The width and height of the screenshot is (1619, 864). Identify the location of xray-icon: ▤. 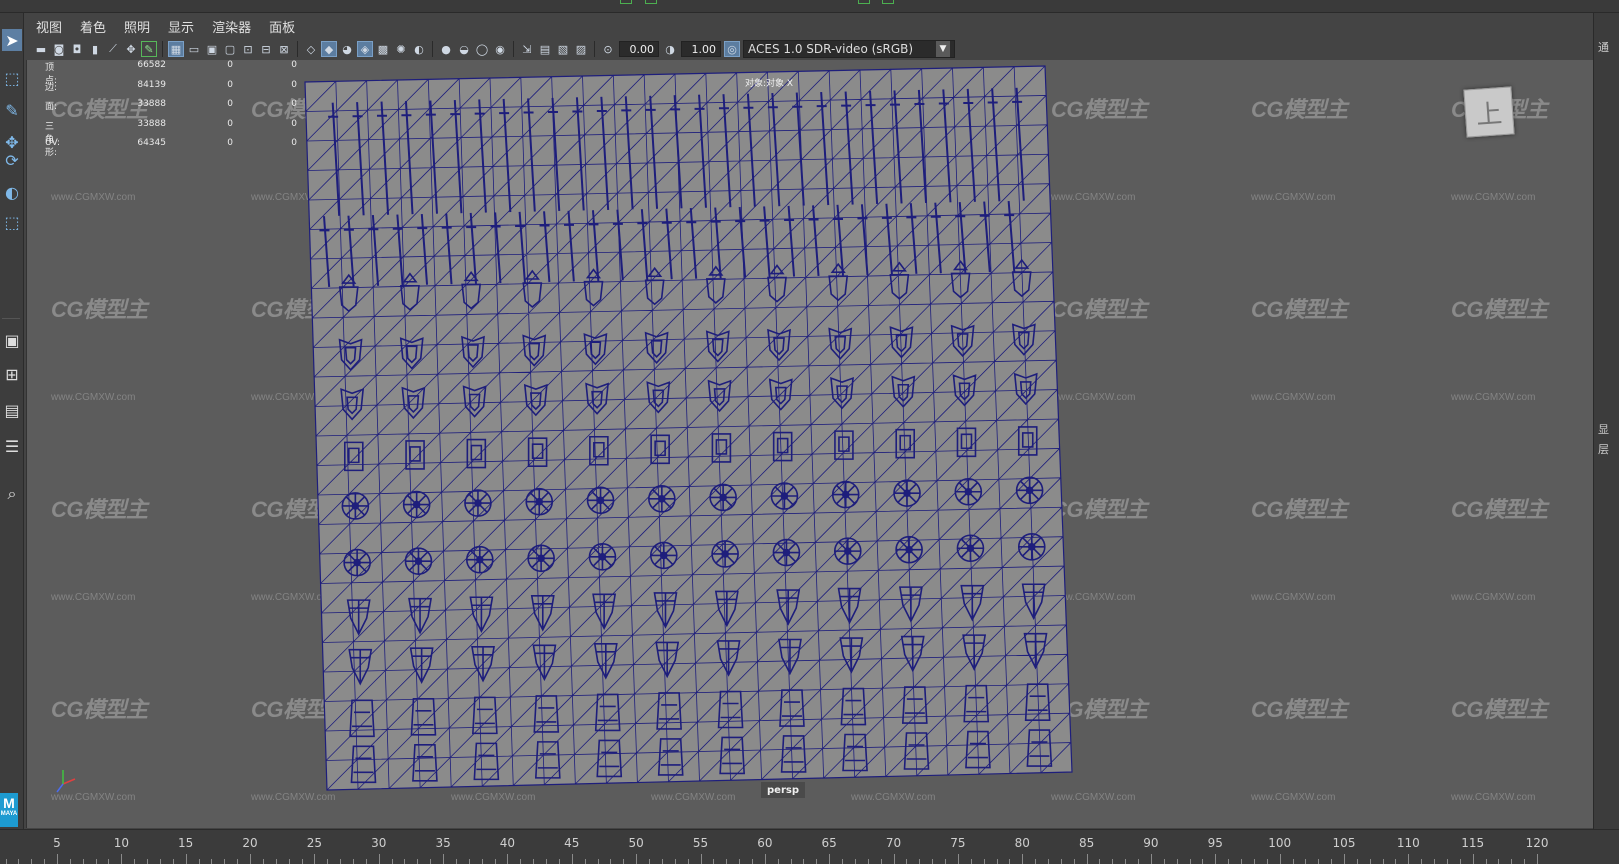
(545, 49).